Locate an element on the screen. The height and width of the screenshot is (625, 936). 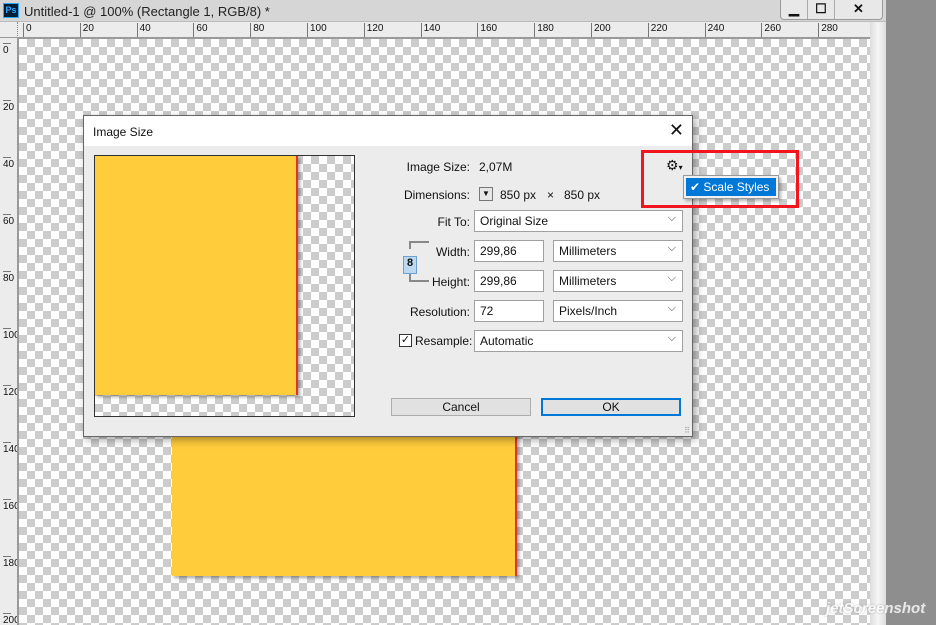
dialog-close-button: ✕ is located at coordinates (676, 130).